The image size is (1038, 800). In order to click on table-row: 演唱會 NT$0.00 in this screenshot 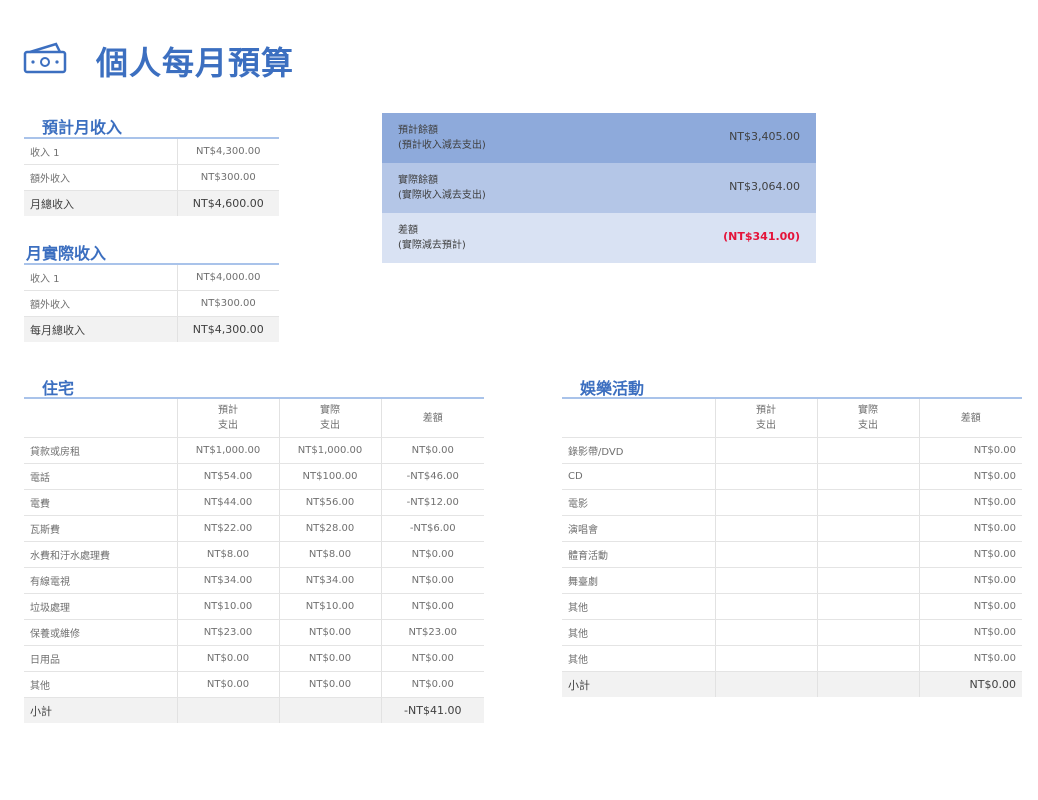, I will do `click(792, 528)`.